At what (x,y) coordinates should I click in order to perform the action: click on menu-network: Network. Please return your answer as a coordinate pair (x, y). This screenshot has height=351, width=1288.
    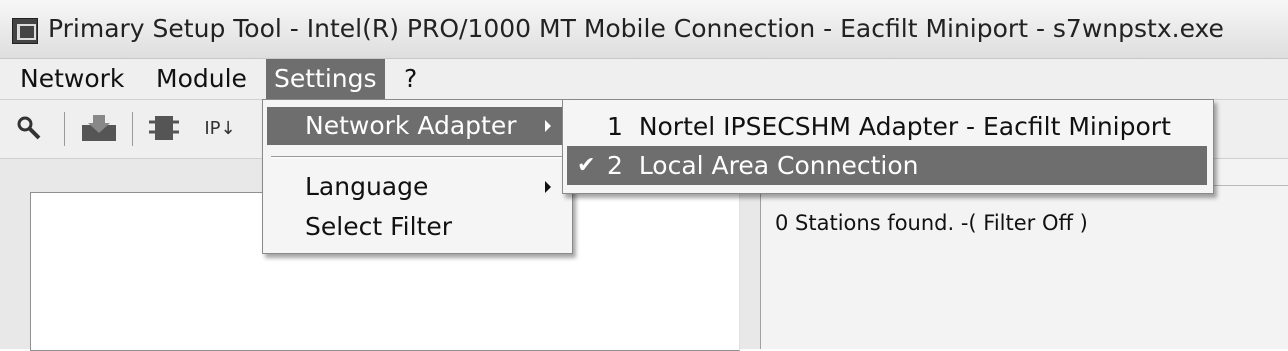
    Looking at the image, I should click on (72, 79).